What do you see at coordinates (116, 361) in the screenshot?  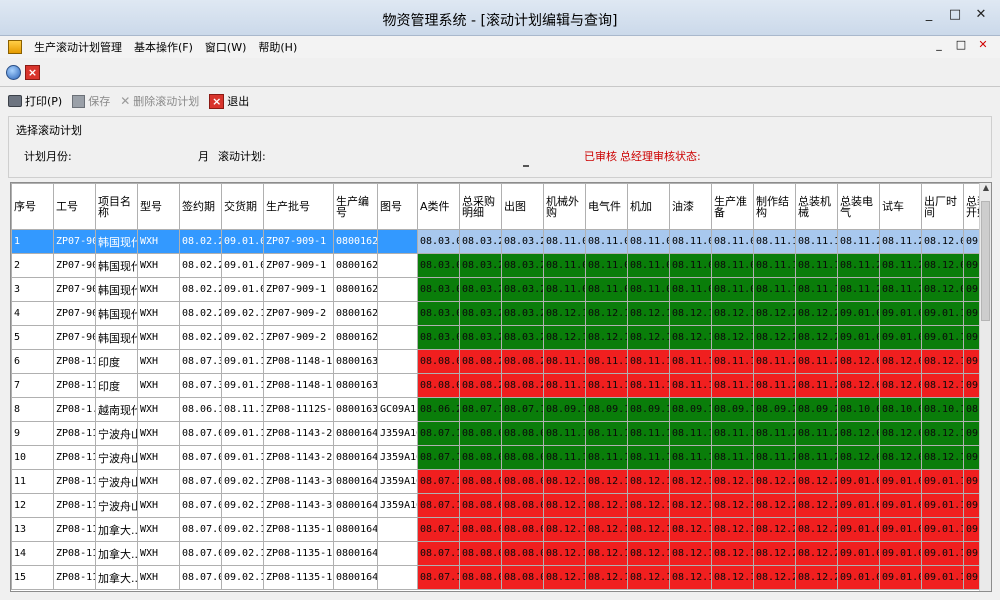 I see `table-cell: 印度` at bounding box center [116, 361].